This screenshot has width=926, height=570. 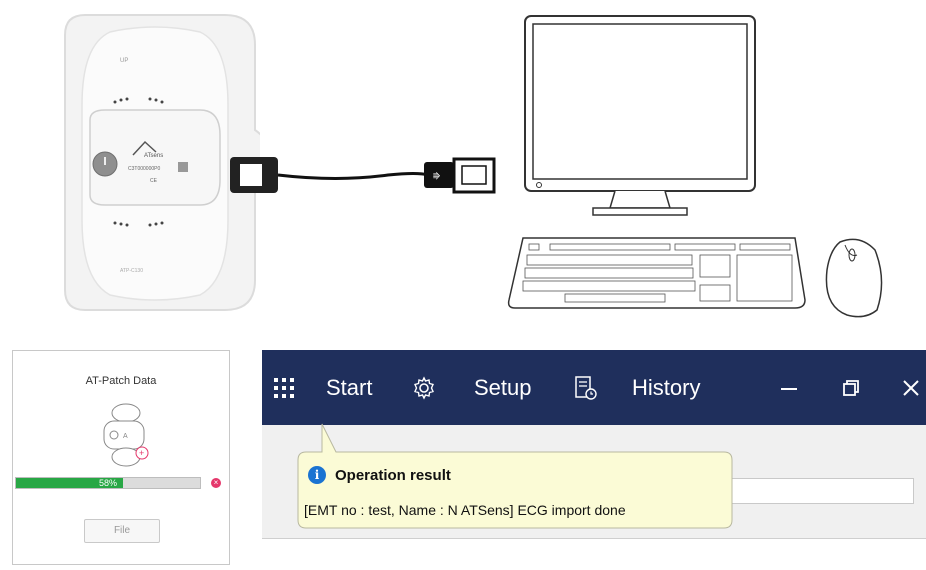 I want to click on close-button, so click(x=910, y=387).